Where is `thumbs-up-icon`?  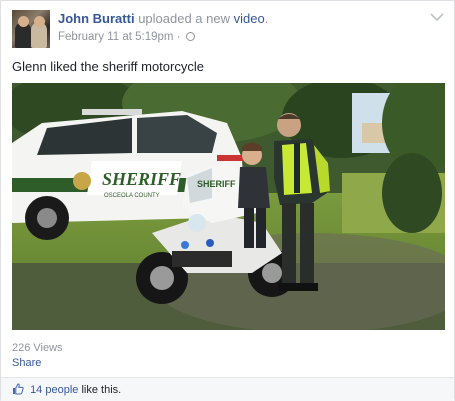
thumbs-up-icon is located at coordinates (18, 389).